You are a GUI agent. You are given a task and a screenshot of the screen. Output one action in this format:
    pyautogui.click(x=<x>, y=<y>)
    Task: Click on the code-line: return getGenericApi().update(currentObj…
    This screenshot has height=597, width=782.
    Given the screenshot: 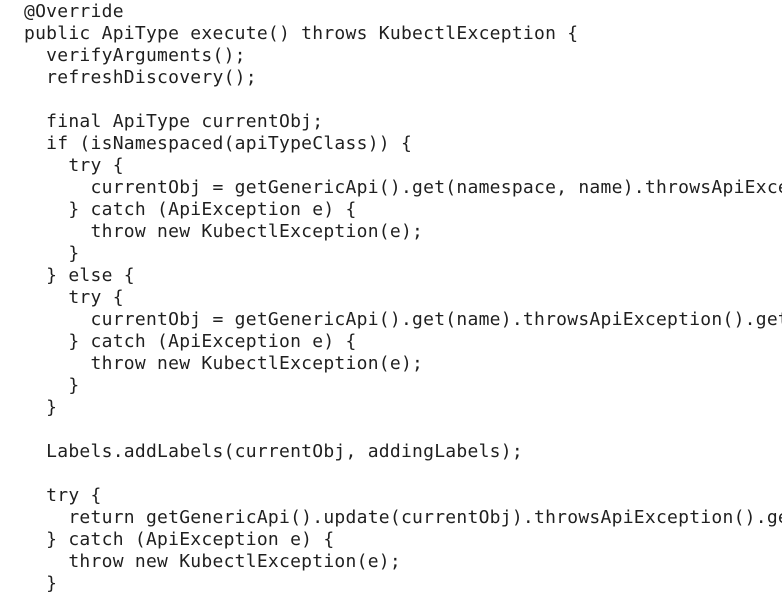 What is the action you would take?
    pyautogui.click(x=403, y=517)
    